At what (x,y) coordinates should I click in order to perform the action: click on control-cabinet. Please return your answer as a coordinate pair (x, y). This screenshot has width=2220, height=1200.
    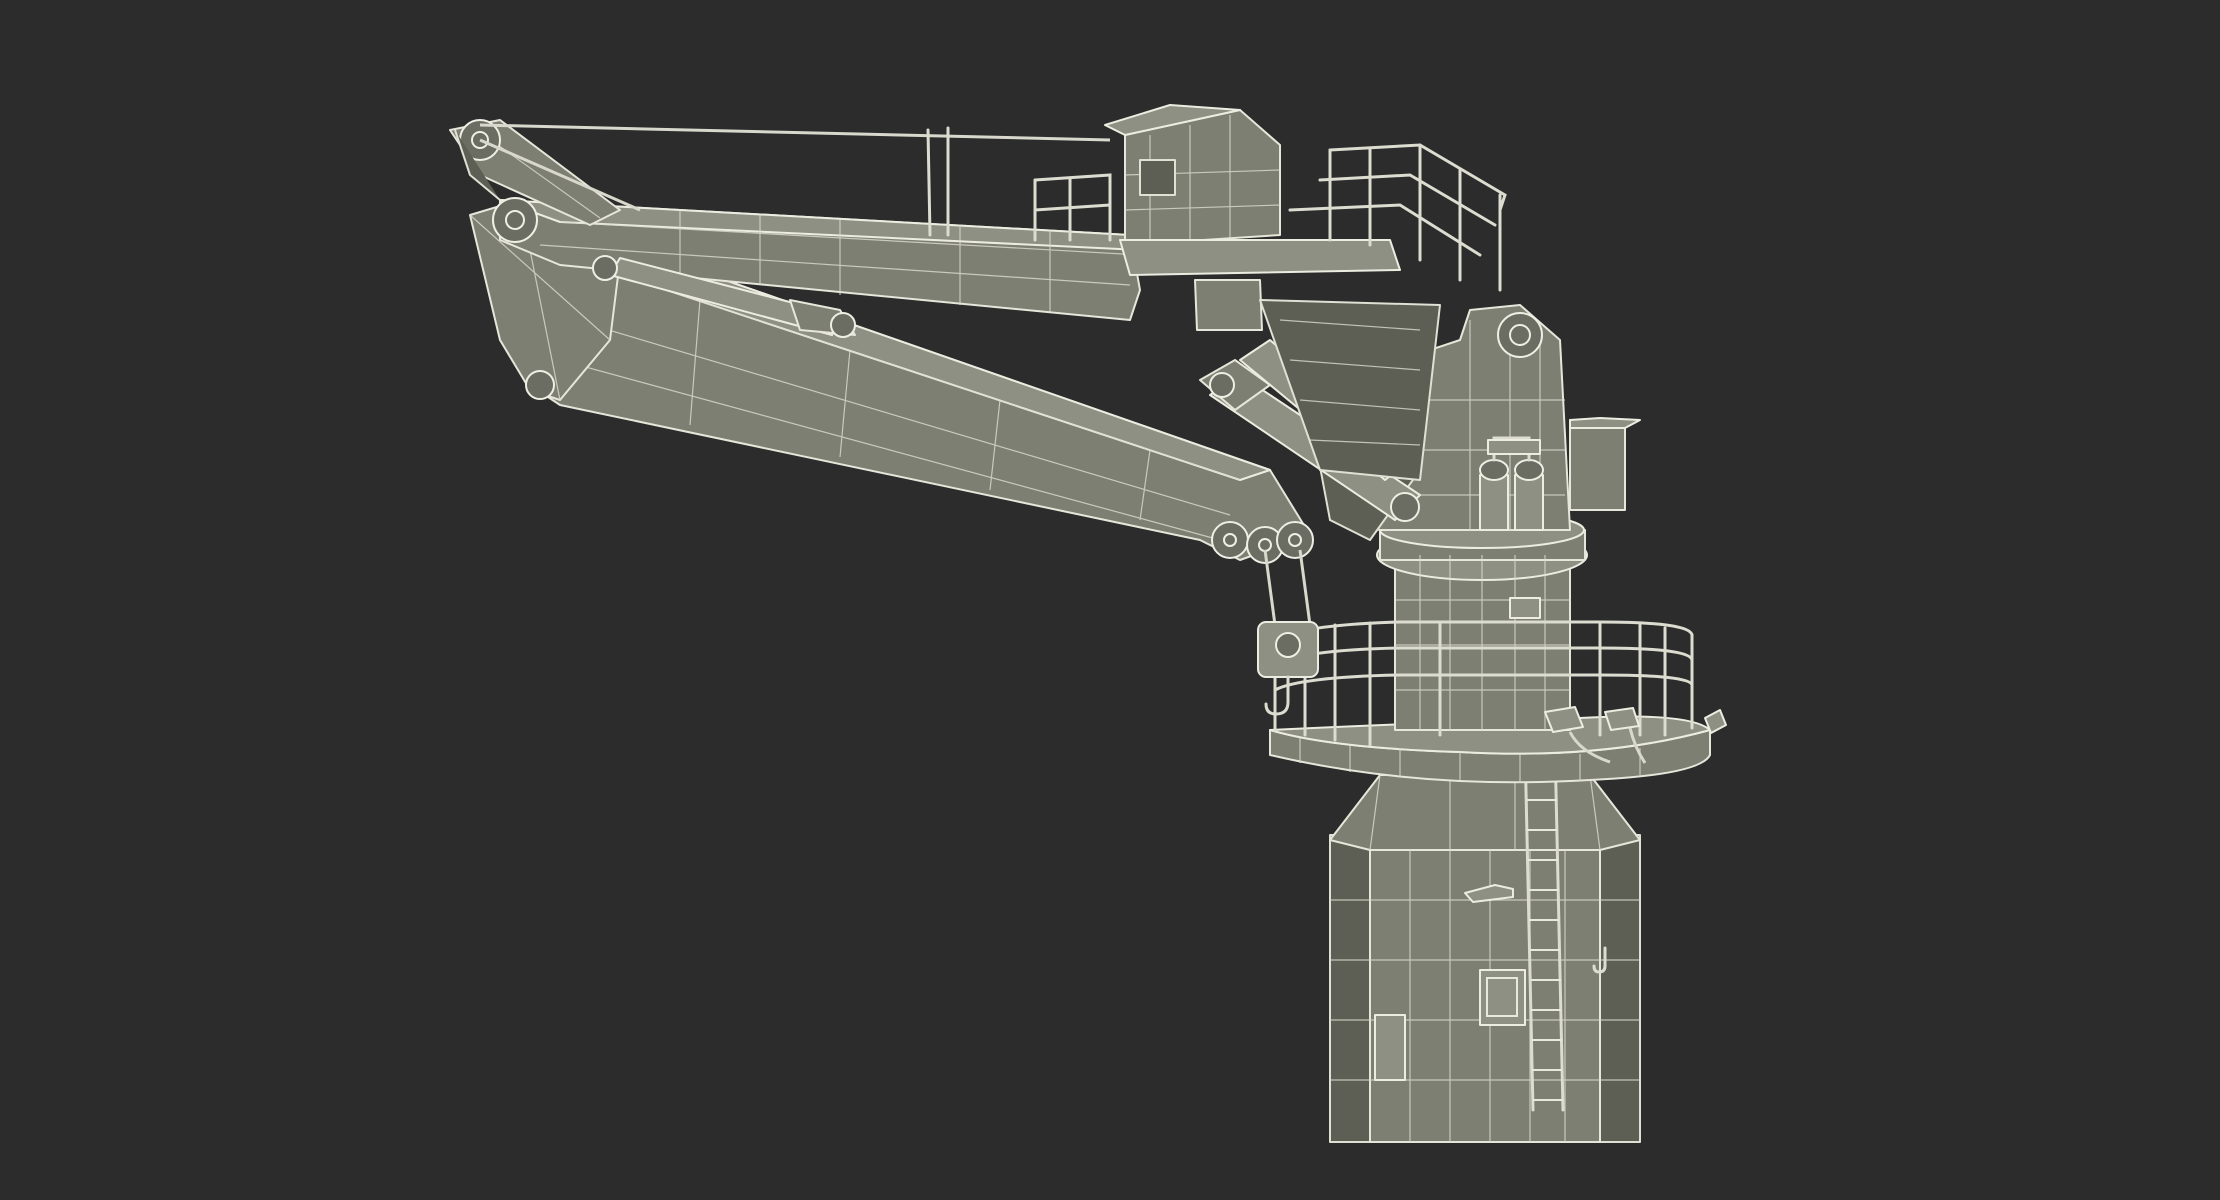
    Looking at the image, I should click on (1597, 465).